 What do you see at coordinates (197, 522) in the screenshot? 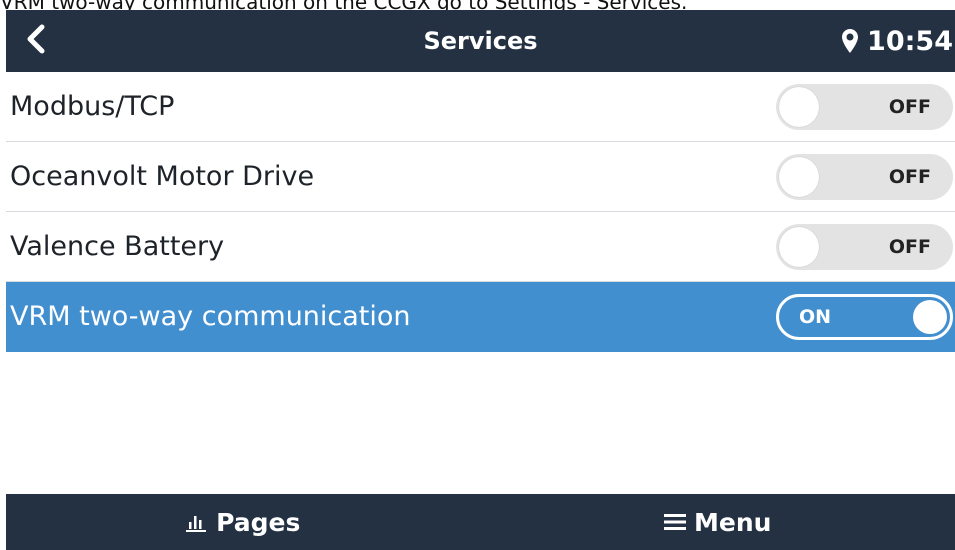
I see `bar-chart-icon` at bounding box center [197, 522].